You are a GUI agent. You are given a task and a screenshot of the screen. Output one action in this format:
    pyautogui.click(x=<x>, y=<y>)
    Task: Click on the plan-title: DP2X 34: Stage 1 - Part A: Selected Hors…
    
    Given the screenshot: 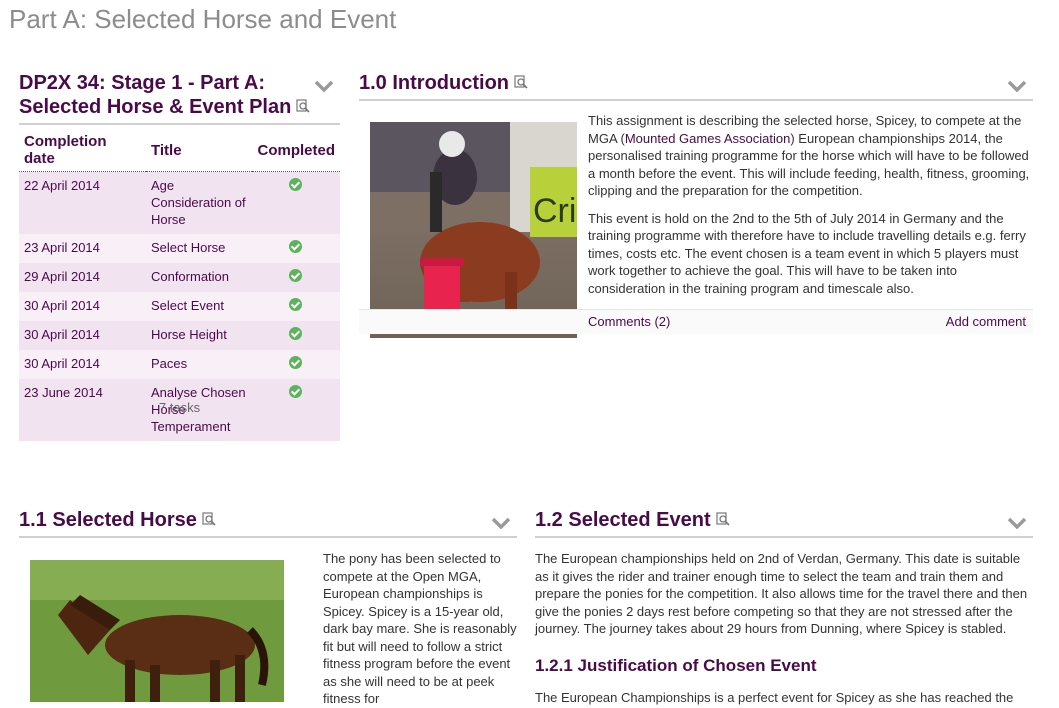 What is the action you would take?
    pyautogui.click(x=179, y=95)
    